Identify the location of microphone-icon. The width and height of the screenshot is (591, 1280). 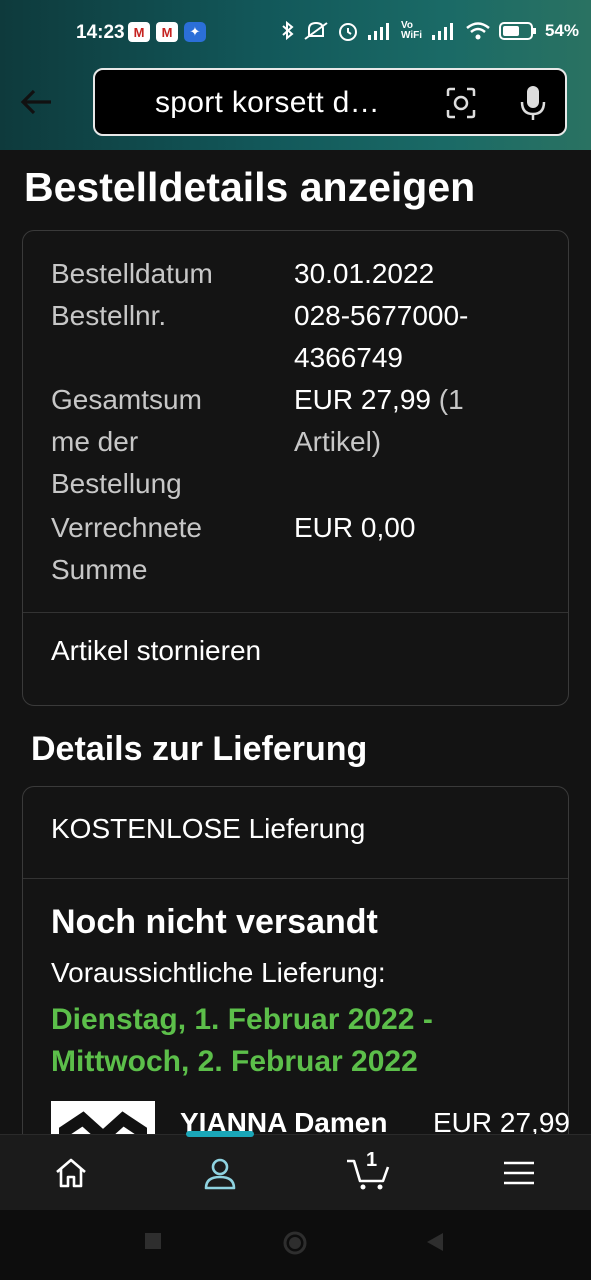
(533, 103).